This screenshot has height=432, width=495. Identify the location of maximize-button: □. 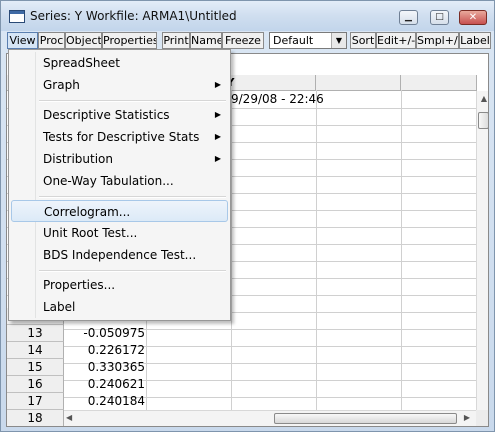
(439, 17).